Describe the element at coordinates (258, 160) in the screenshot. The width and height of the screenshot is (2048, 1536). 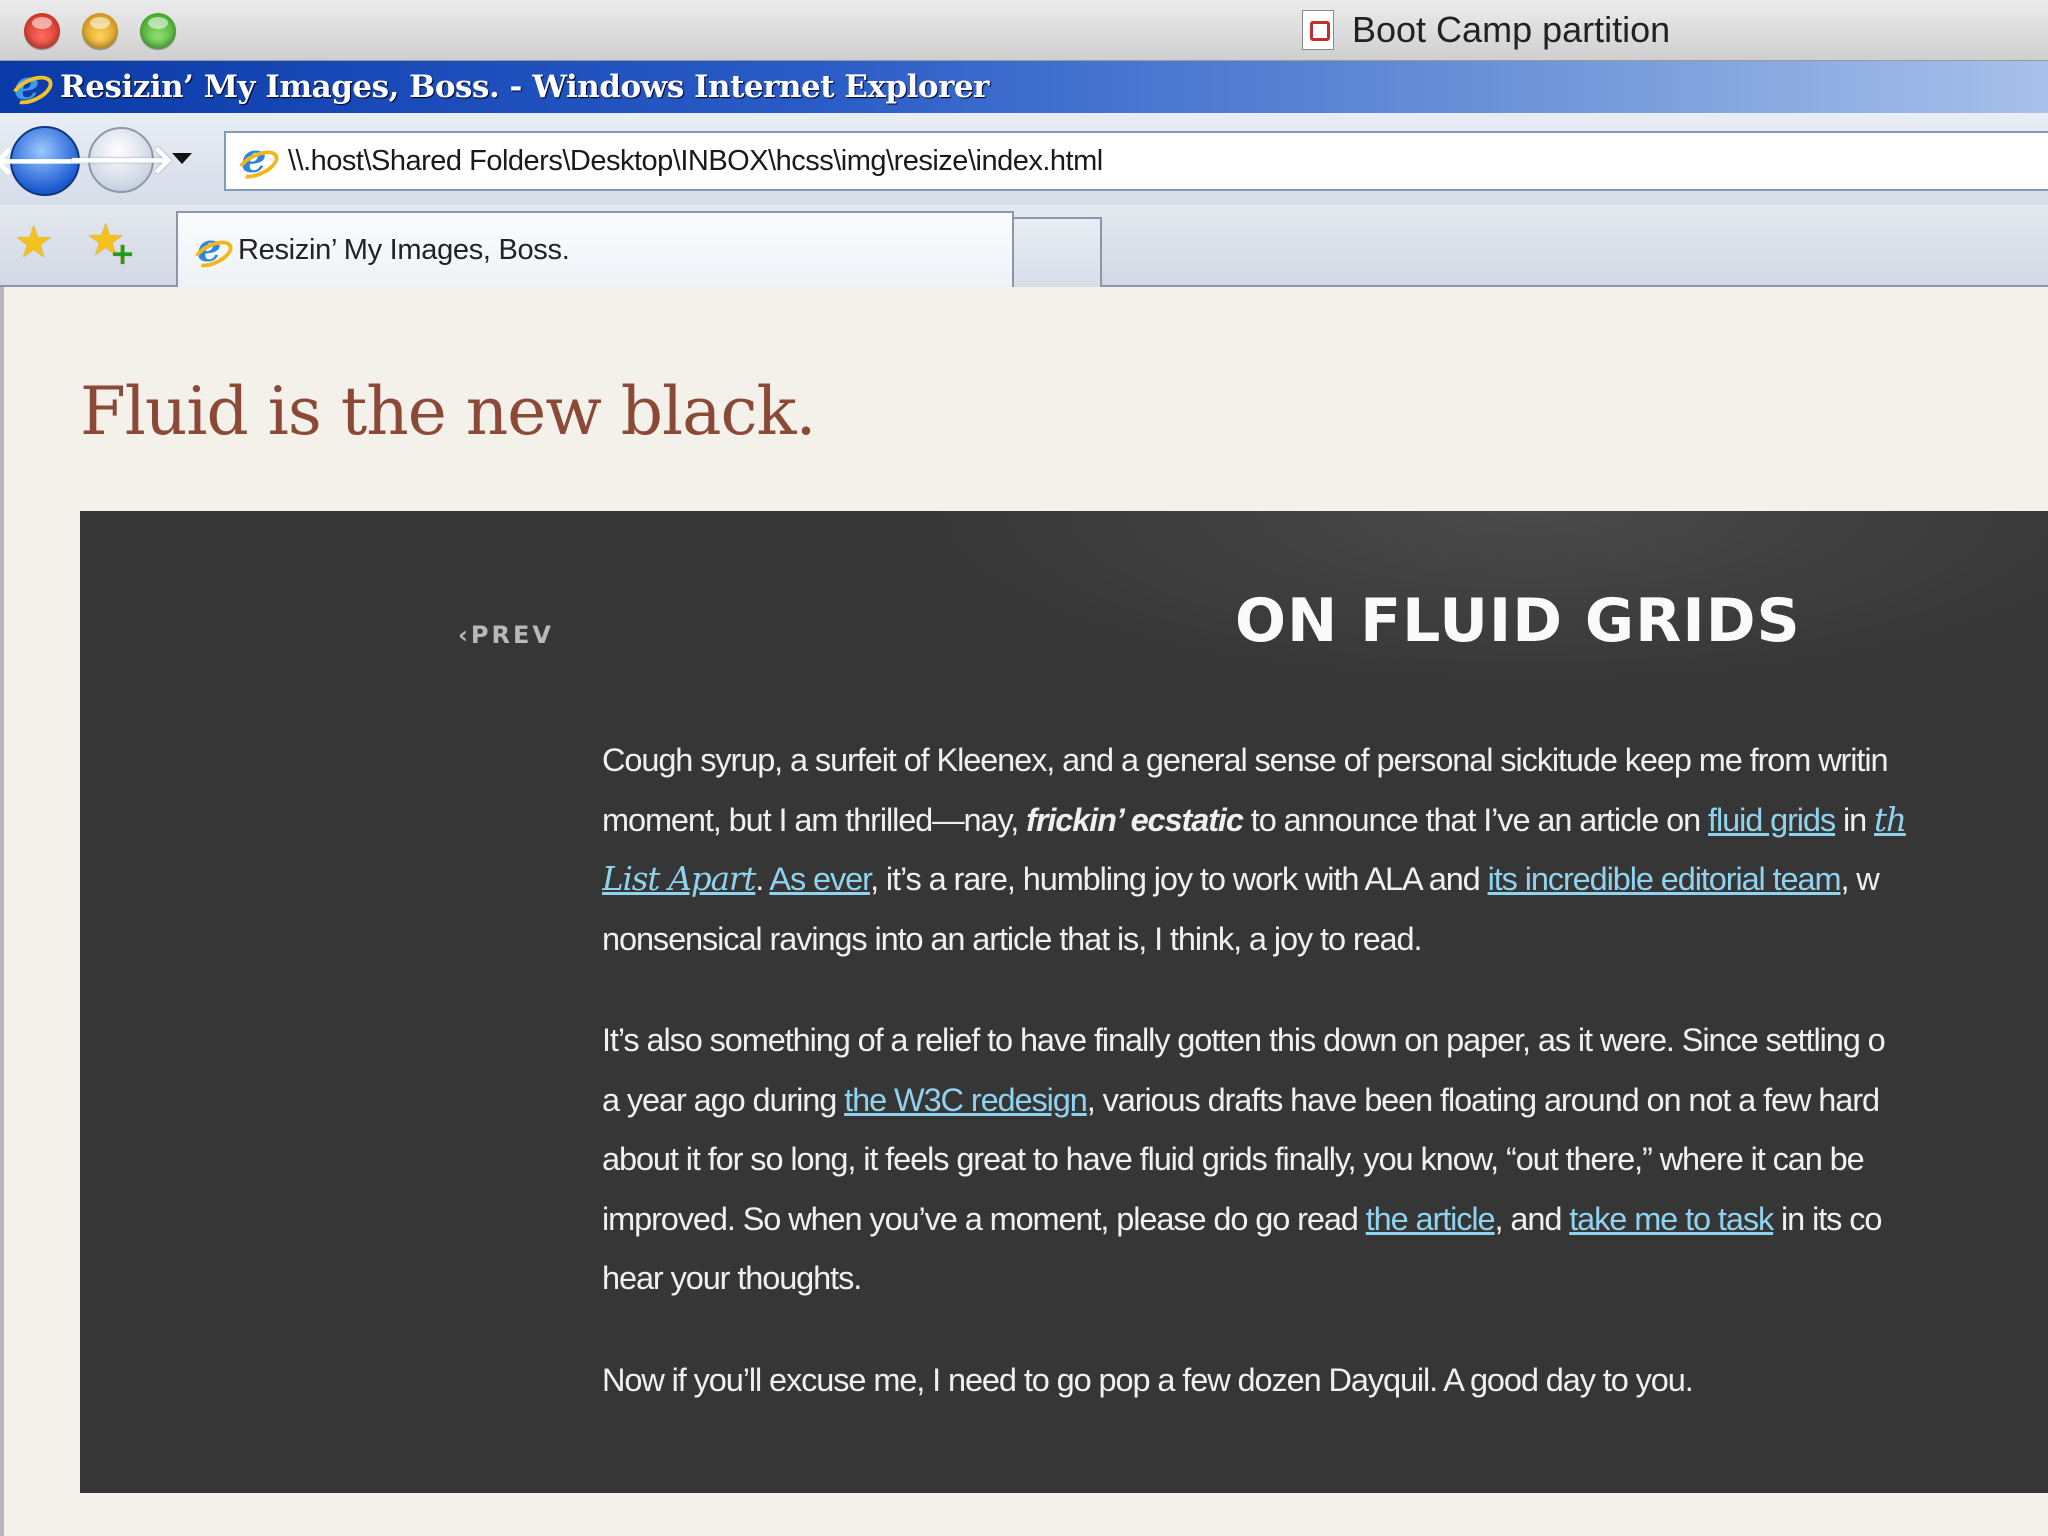
I see `page-ie-icon: e` at that location.